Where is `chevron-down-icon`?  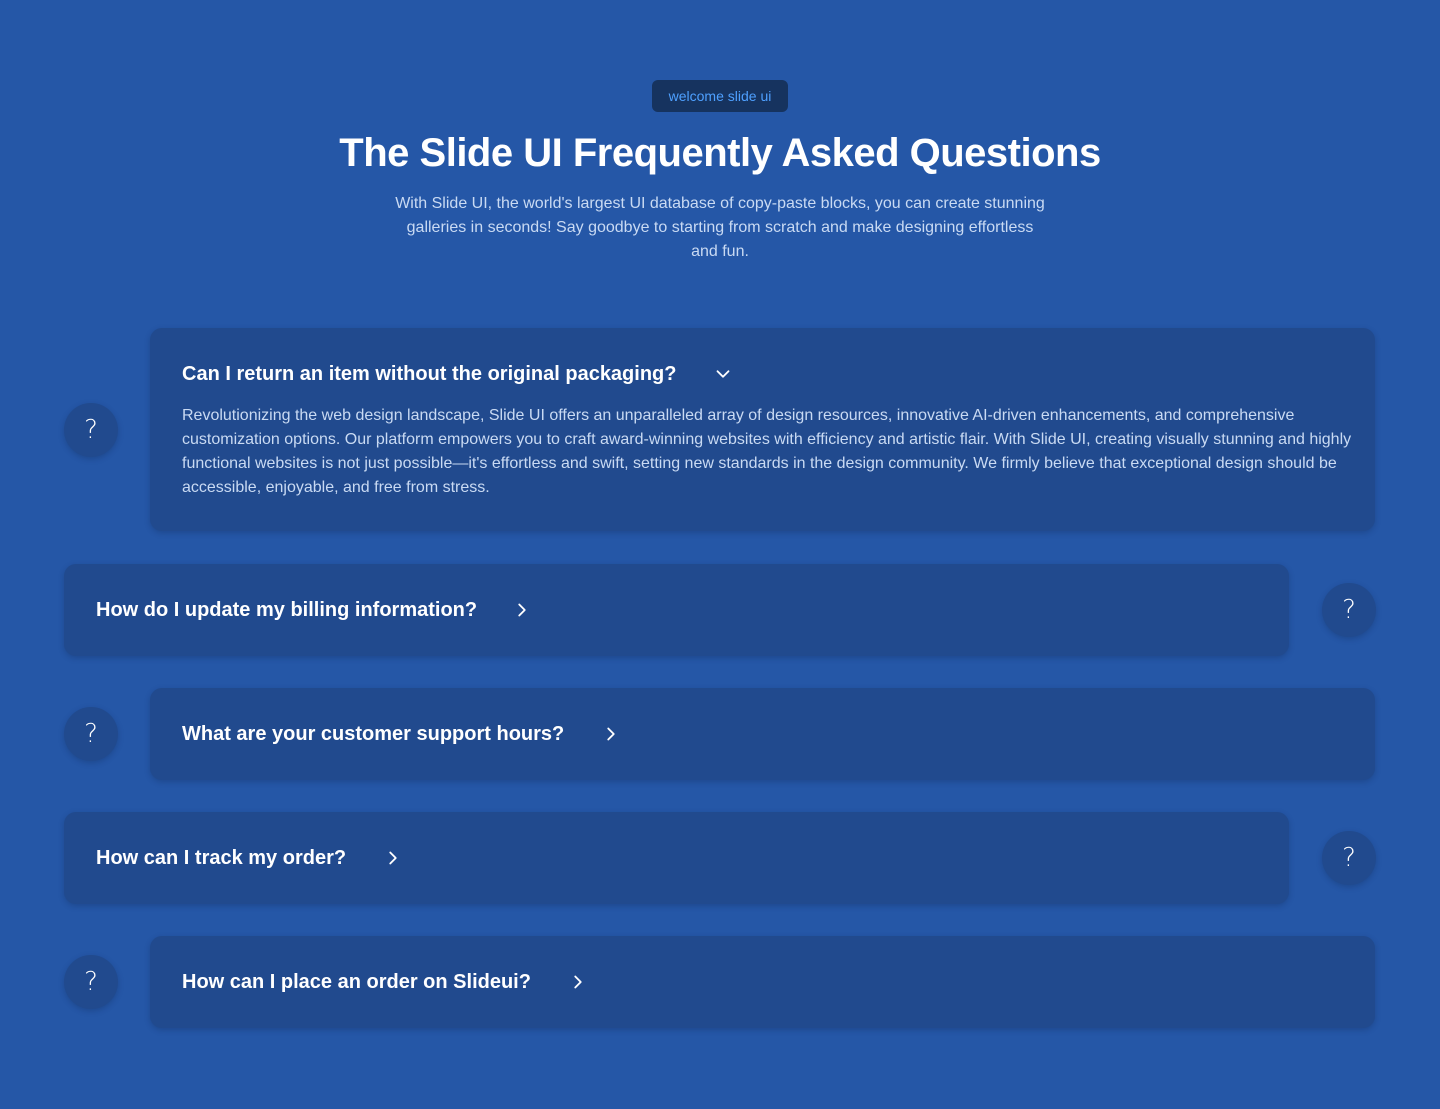
chevron-down-icon is located at coordinates (723, 374).